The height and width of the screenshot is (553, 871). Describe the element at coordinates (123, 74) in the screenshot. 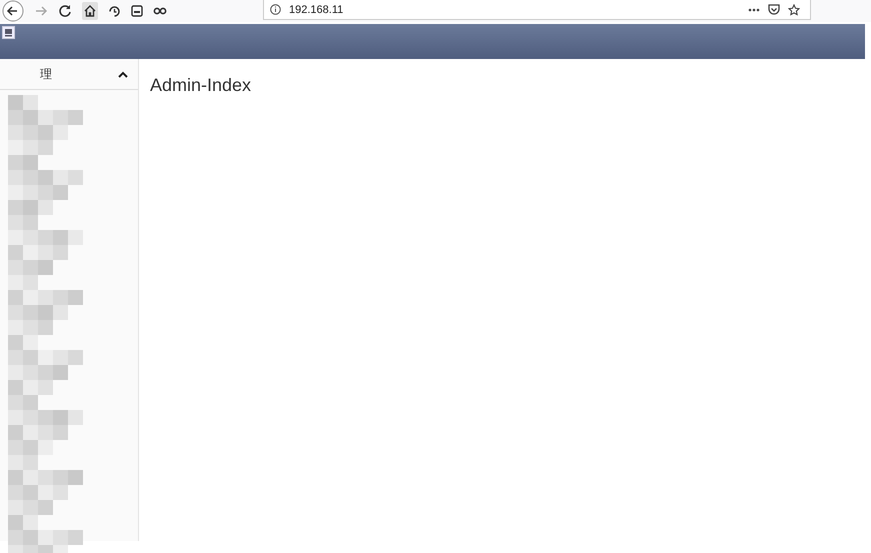

I see `caret-icon` at that location.